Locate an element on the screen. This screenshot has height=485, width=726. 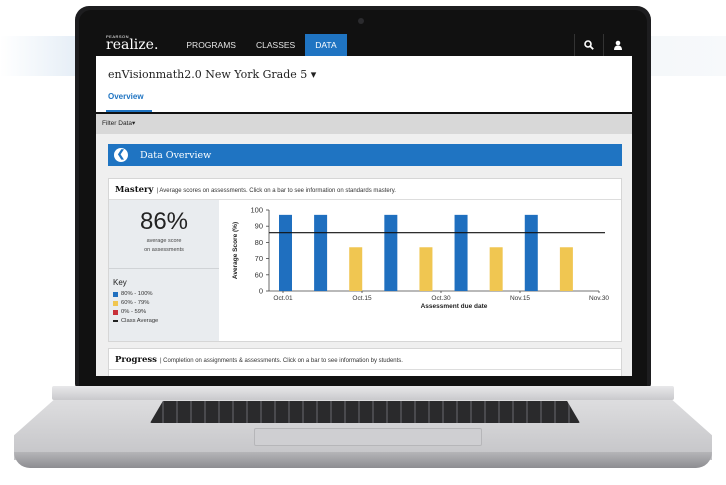
y-tick-label: 70 is located at coordinates (259, 258).